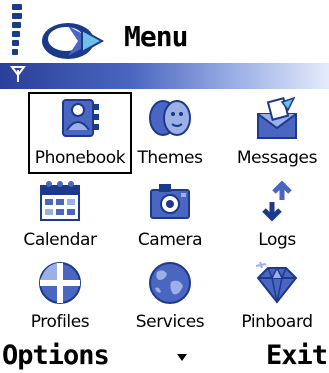 This screenshot has width=329, height=373. I want to click on camera-icon, so click(170, 201).